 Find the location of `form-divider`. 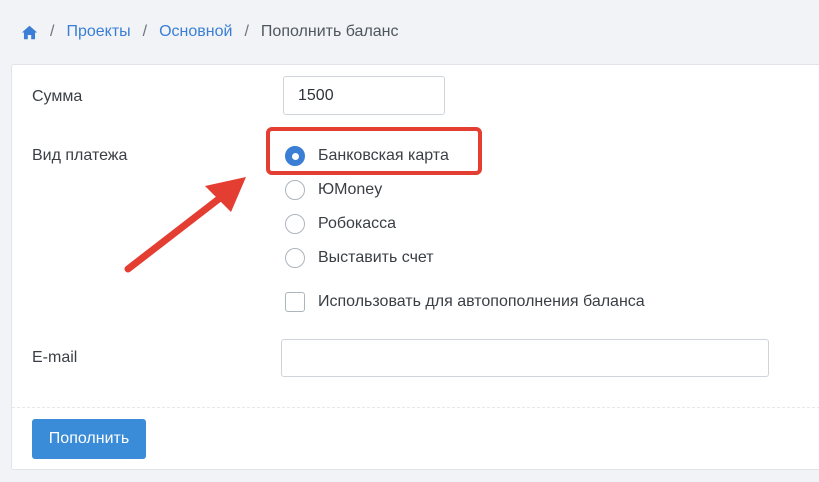

form-divider is located at coordinates (415, 407).